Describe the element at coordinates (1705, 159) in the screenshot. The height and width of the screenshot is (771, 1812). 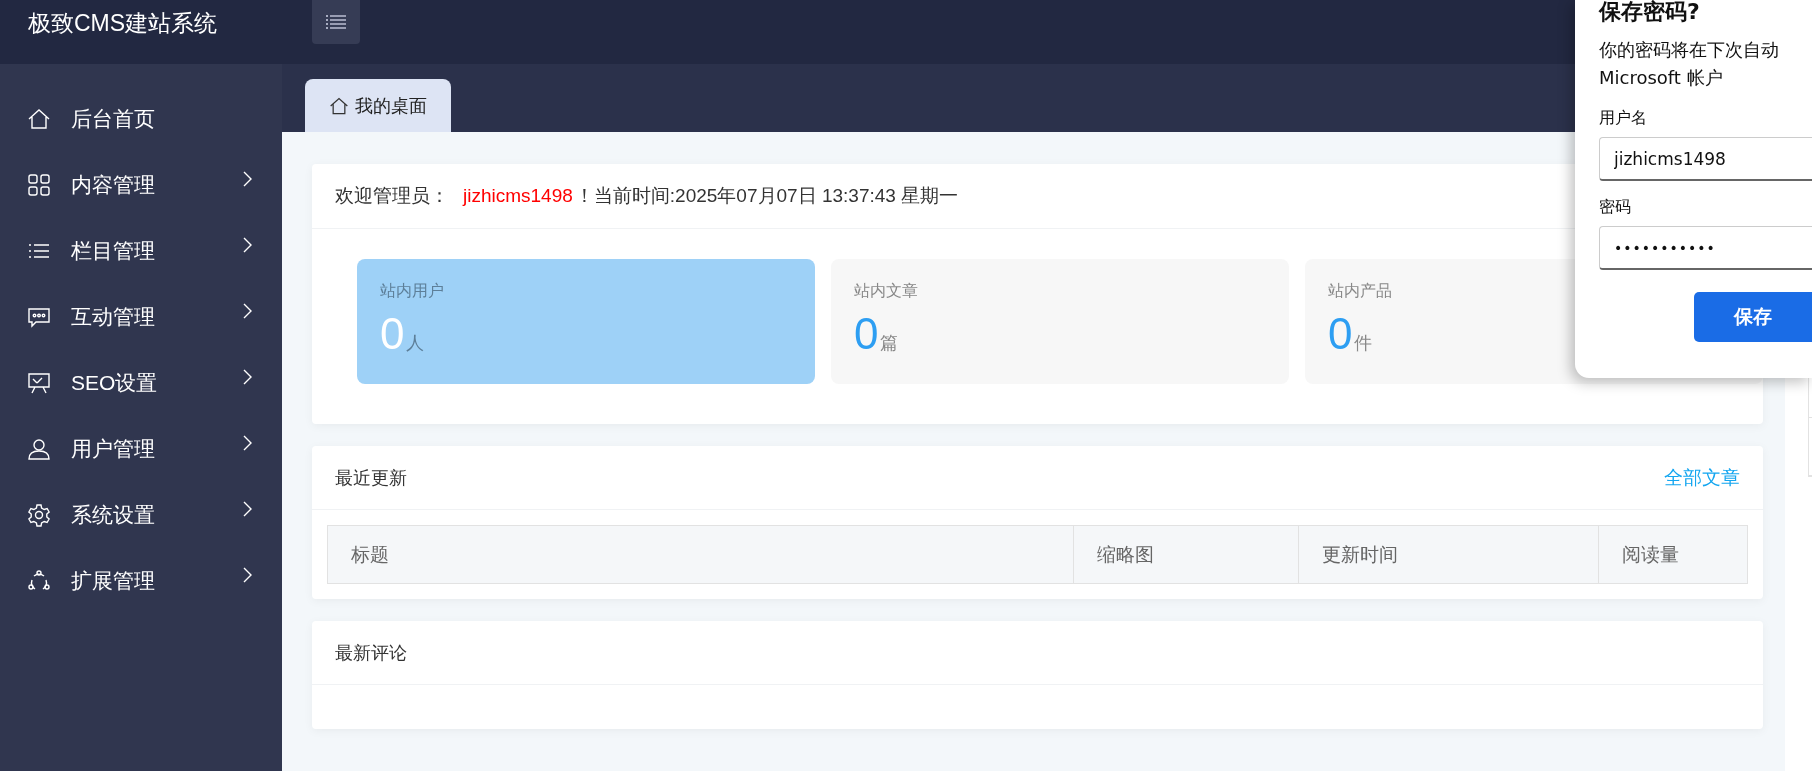
I see `username-field: jizhicms1498` at that location.